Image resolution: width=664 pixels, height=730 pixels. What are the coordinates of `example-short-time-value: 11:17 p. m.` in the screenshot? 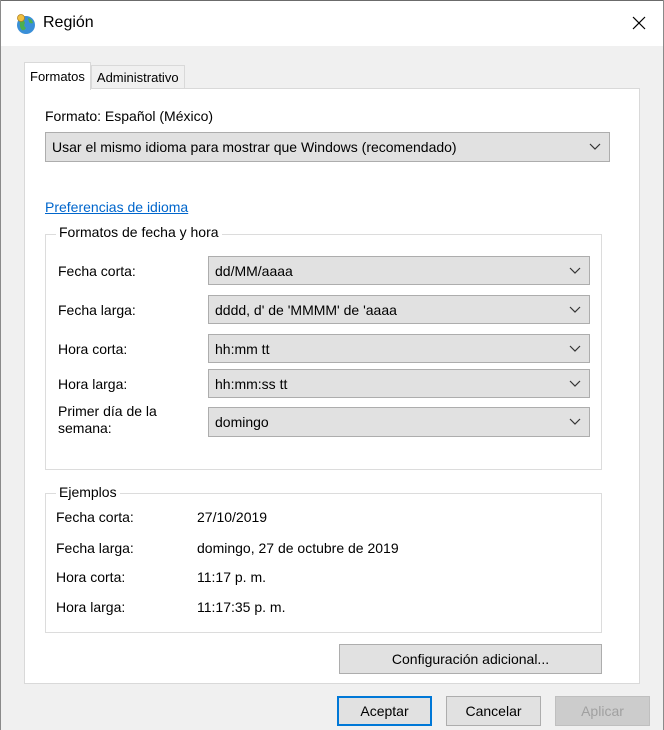 It's located at (232, 577).